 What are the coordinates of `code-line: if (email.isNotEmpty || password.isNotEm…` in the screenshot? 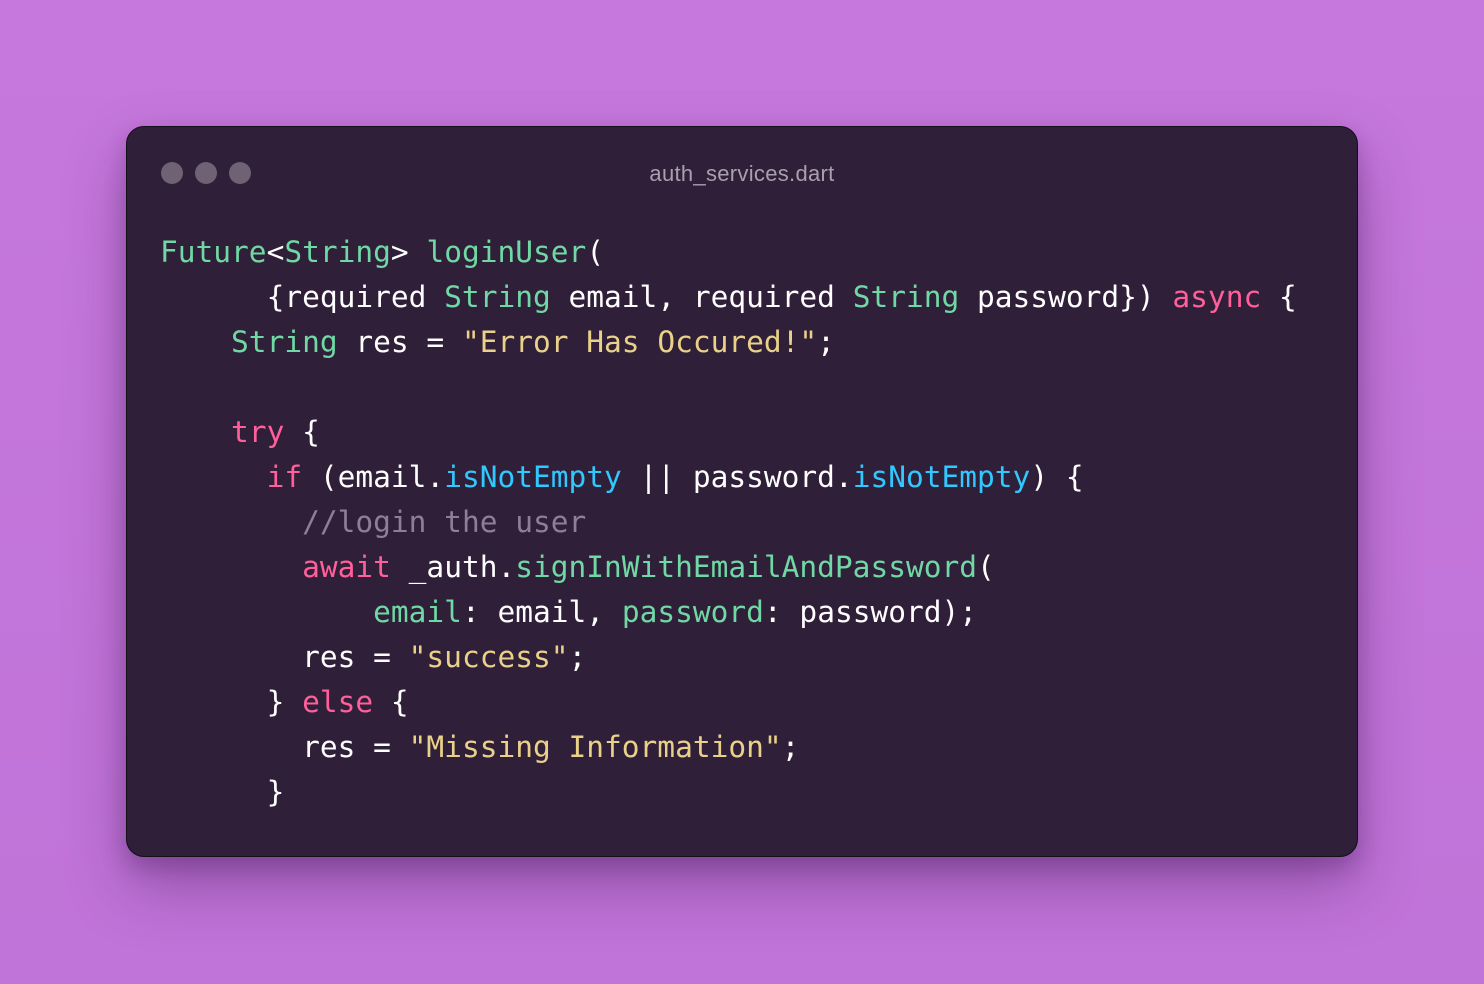 It's located at (728, 477).